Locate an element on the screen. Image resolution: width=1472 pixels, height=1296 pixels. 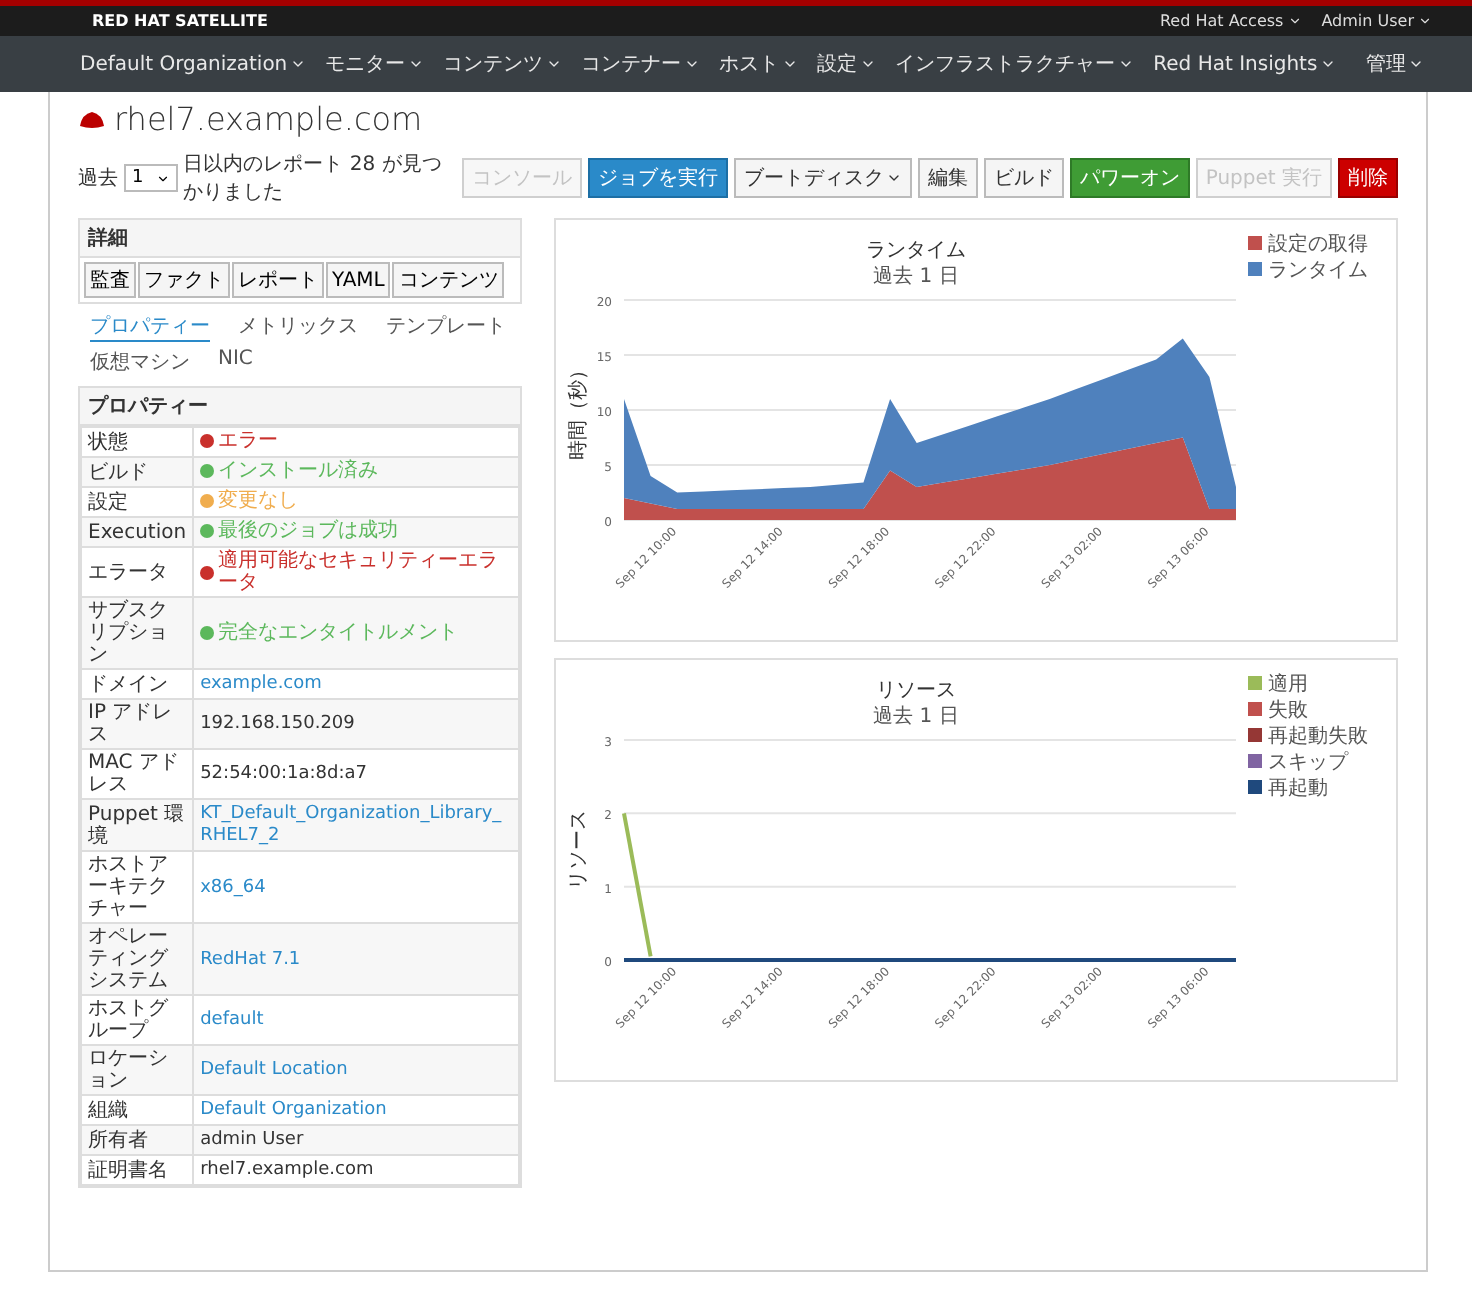
top-menu-link: Red Hat Access is located at coordinates (1230, 21).